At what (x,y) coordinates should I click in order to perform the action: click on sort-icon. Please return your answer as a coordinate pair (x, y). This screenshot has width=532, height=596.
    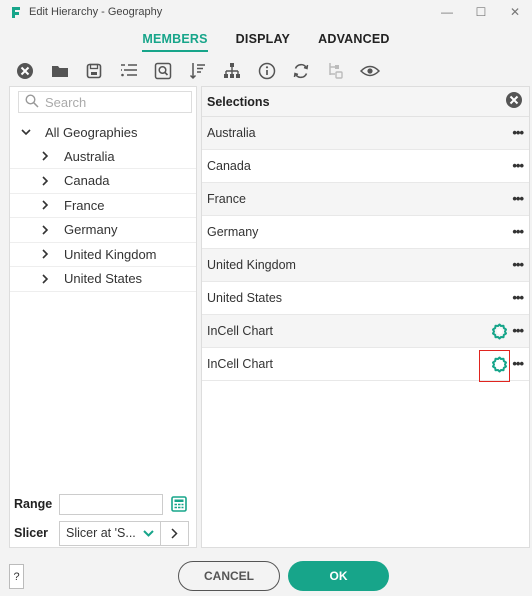
    Looking at the image, I should click on (198, 71).